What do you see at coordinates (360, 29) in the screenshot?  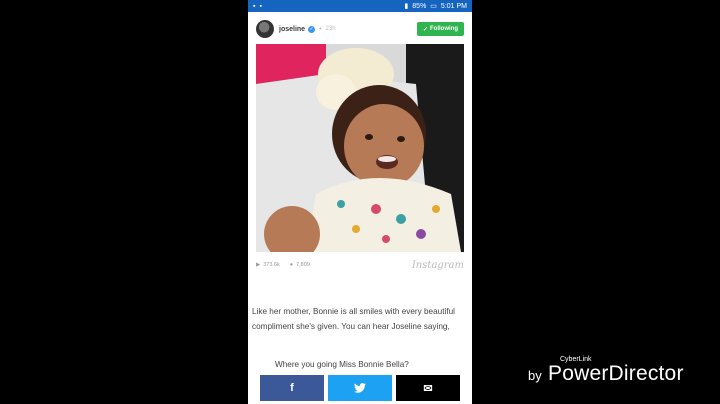 I see `post-header: joseline ✓ • 23h ✓ Following` at bounding box center [360, 29].